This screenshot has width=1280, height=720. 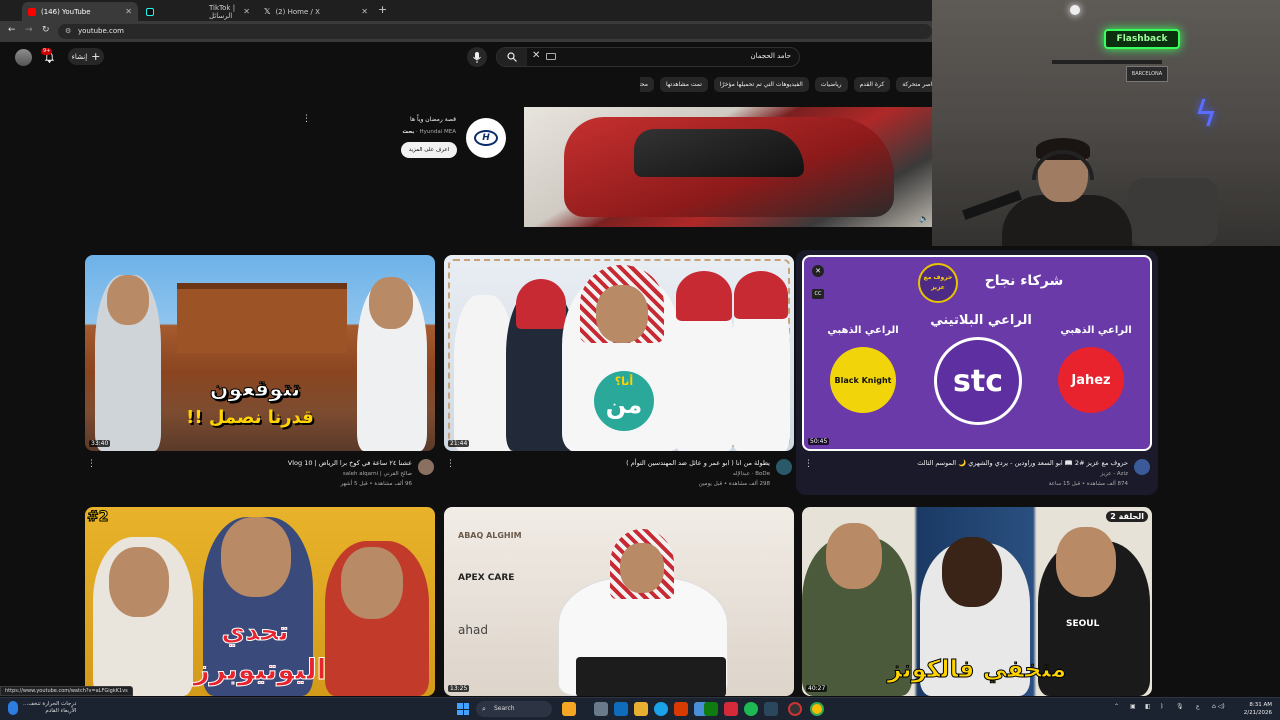 What do you see at coordinates (770, 56) in the screenshot?
I see `search-query-text: حامد الحجمان` at bounding box center [770, 56].